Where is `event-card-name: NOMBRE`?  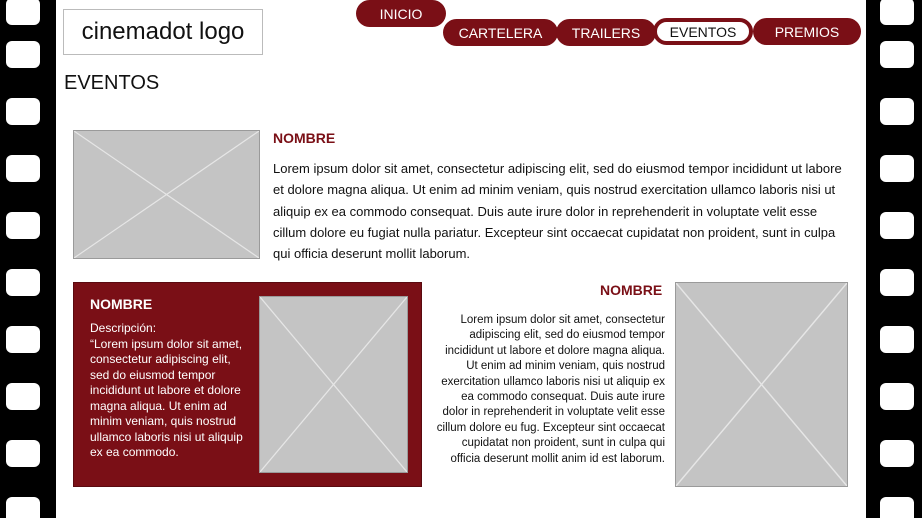 event-card-name: NOMBRE is located at coordinates (121, 304).